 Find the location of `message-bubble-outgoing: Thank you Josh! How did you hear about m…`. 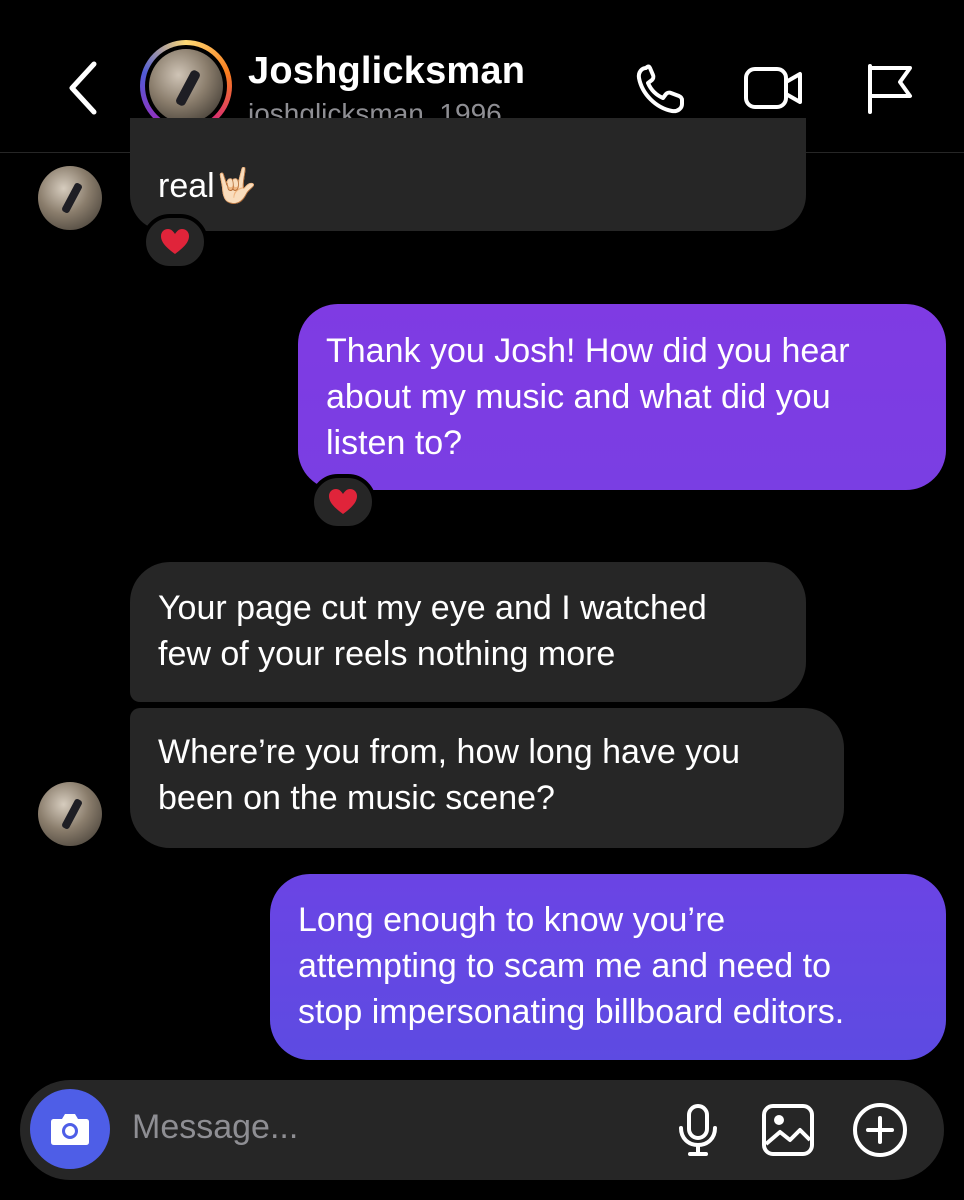

message-bubble-outgoing: Thank you Josh! How did you hear about m… is located at coordinates (622, 397).